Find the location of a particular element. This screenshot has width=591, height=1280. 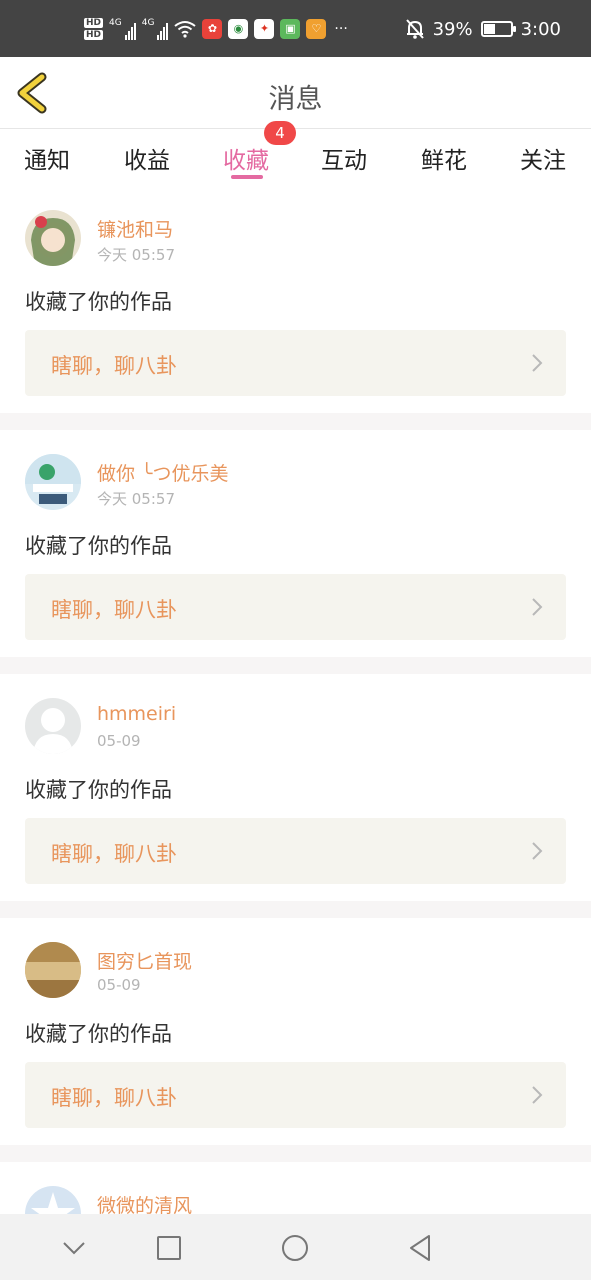

app-icon-2: ◉ is located at coordinates (238, 29).